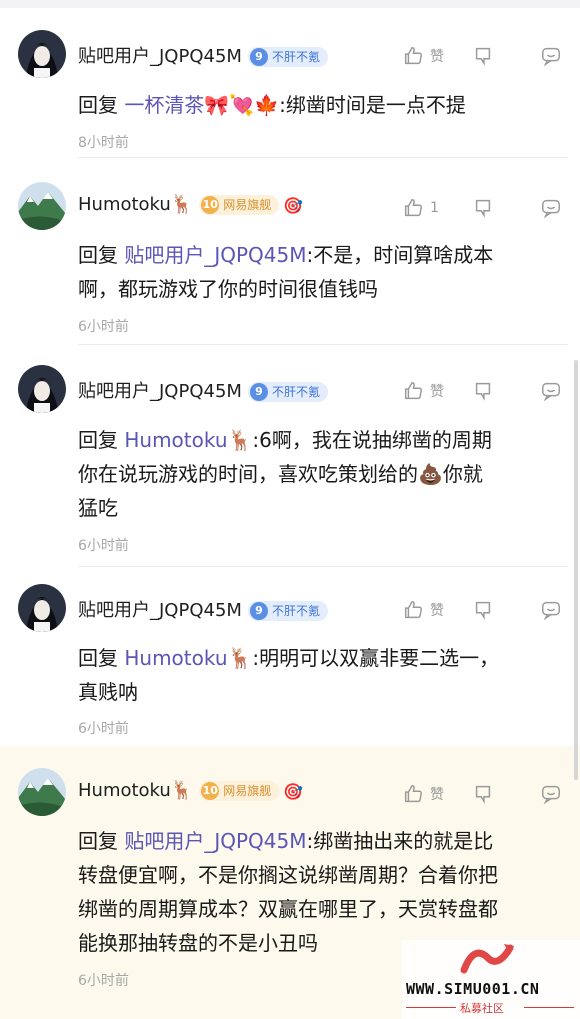  What do you see at coordinates (288, 909) in the screenshot?
I see `comment-line: 绑凿的周期算成本？双赢在哪里了，天赏转盘都` at bounding box center [288, 909].